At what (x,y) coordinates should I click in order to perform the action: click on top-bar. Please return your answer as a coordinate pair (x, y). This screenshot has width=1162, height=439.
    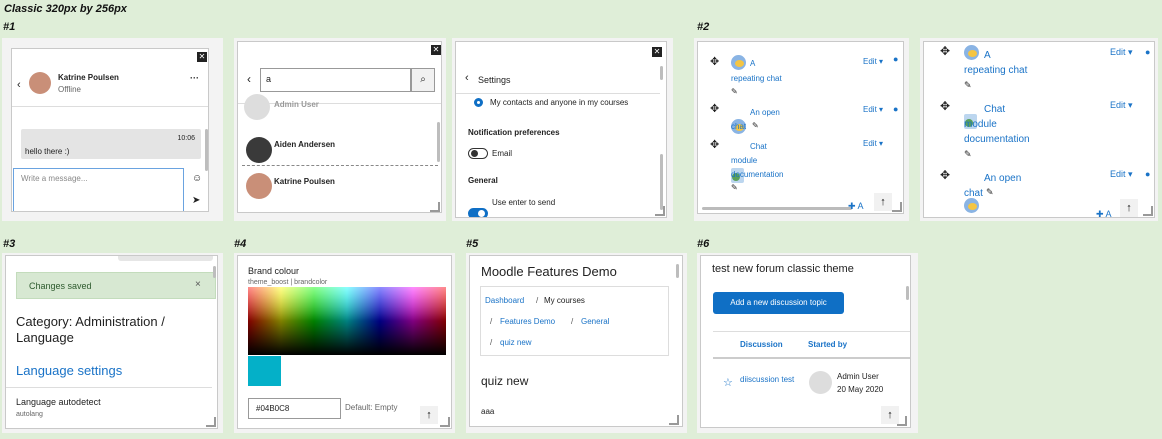
    Looking at the image, I should click on (165, 258).